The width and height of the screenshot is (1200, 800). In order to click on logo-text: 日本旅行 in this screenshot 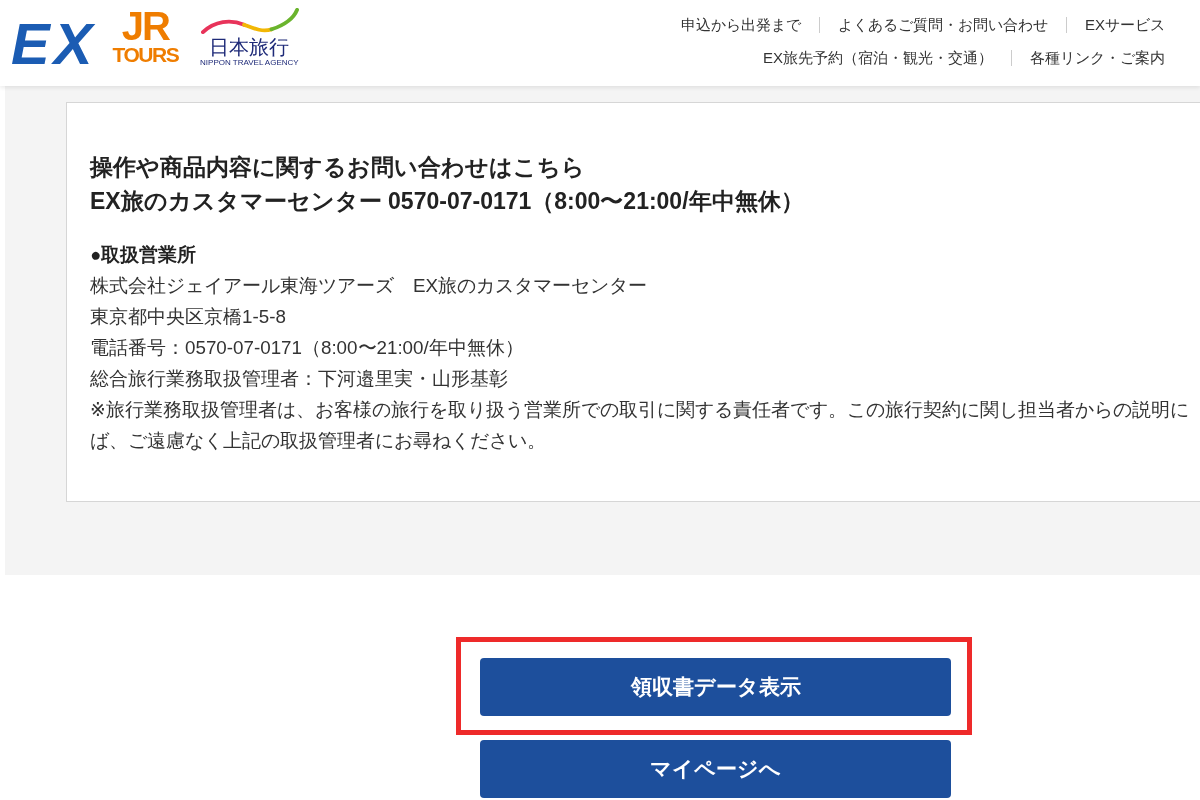, I will do `click(249, 47)`.